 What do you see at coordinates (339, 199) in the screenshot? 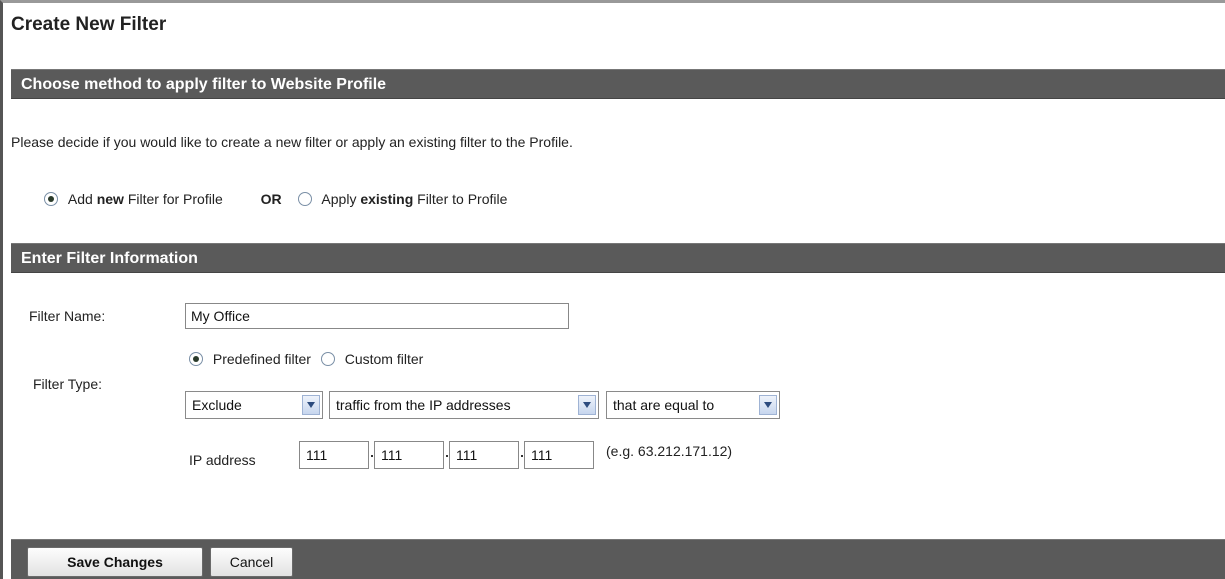
I see `apply-existing-prefix: Apply` at bounding box center [339, 199].